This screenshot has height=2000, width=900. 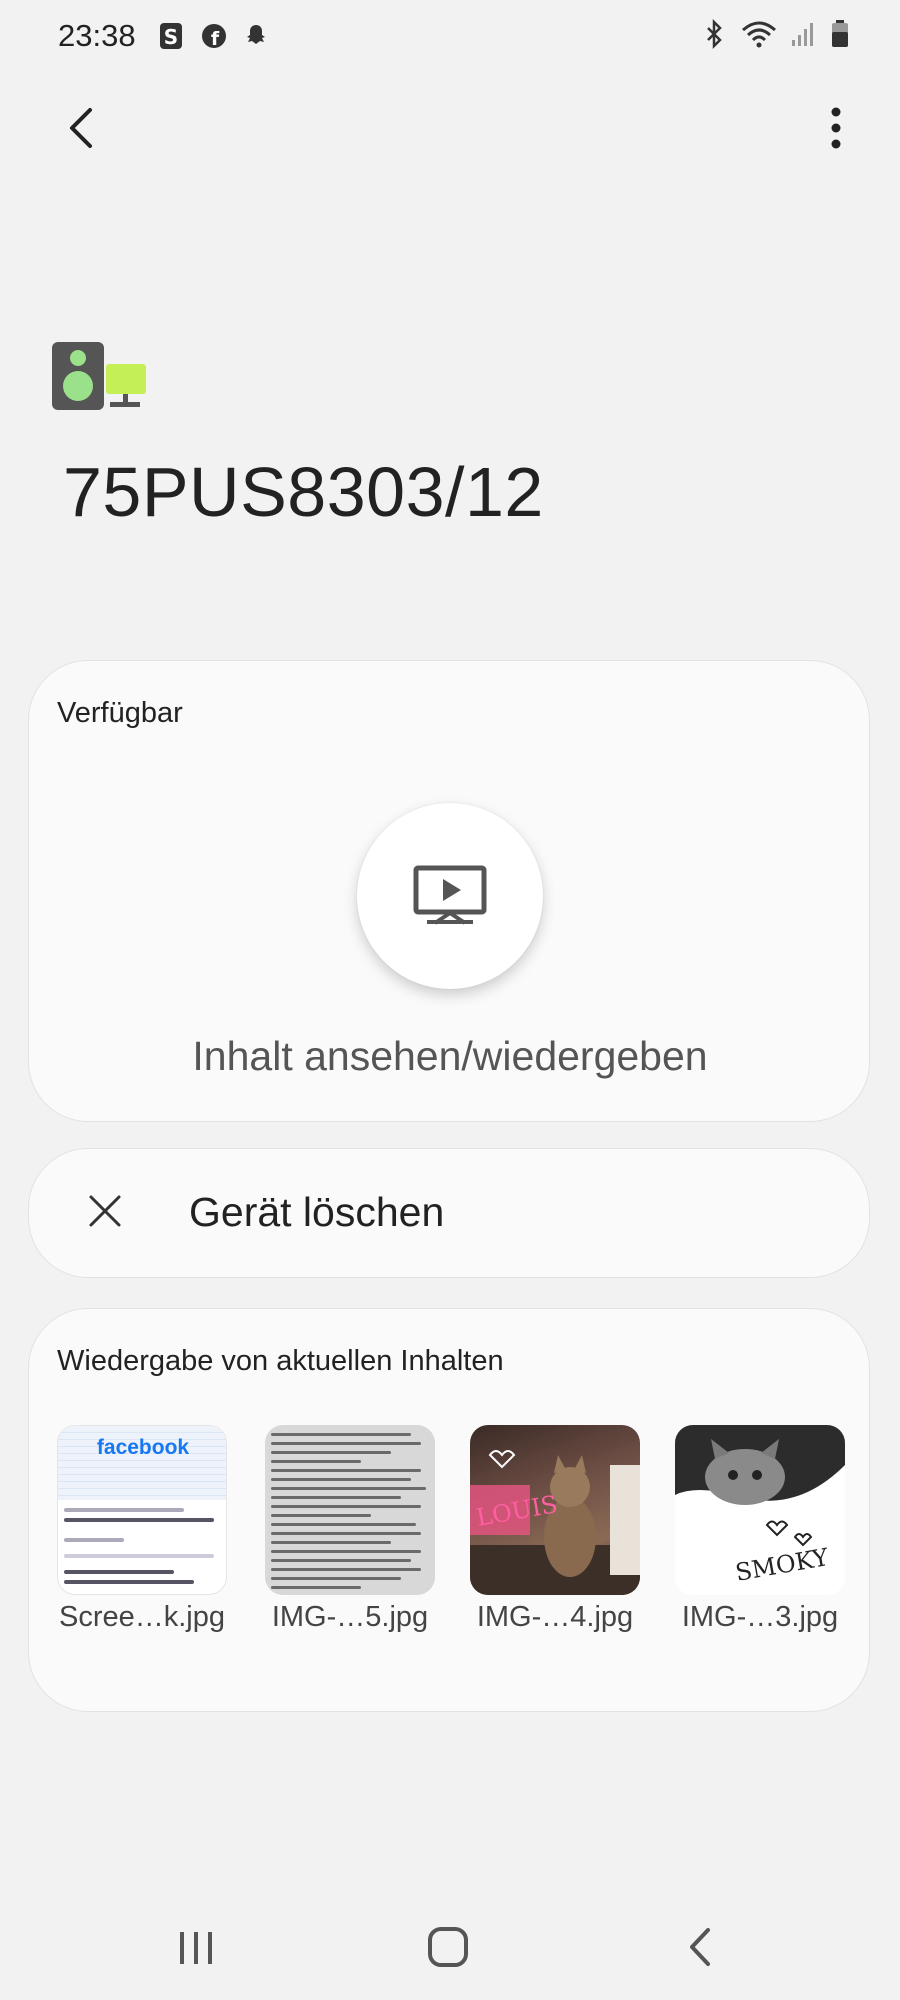 What do you see at coordinates (280, 1361) in the screenshot?
I see `recent-content-title: Wiedergabe von aktuellen Inhalten` at bounding box center [280, 1361].